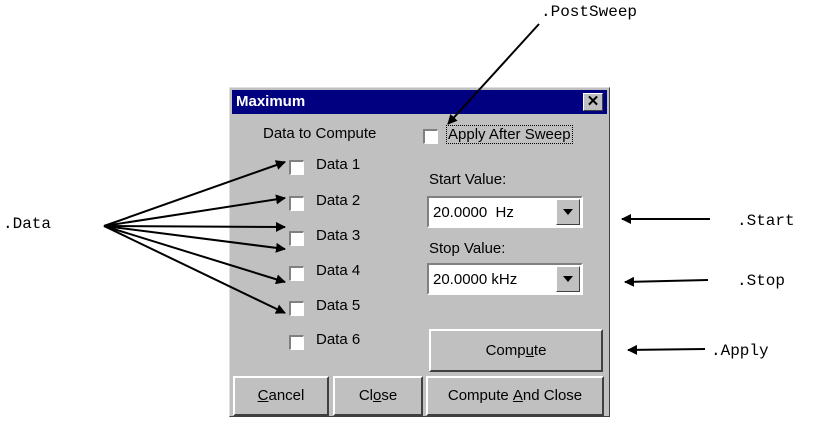 This screenshot has width=813, height=435. What do you see at coordinates (493, 74) in the screenshot?
I see `postsweep-arrow` at bounding box center [493, 74].